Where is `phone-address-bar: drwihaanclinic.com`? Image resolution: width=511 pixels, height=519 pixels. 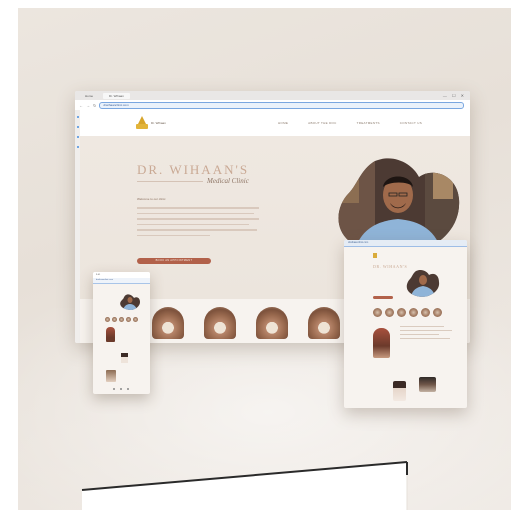
phone-address-bar: drwihaanclinic.com is located at coordinates (121, 281).